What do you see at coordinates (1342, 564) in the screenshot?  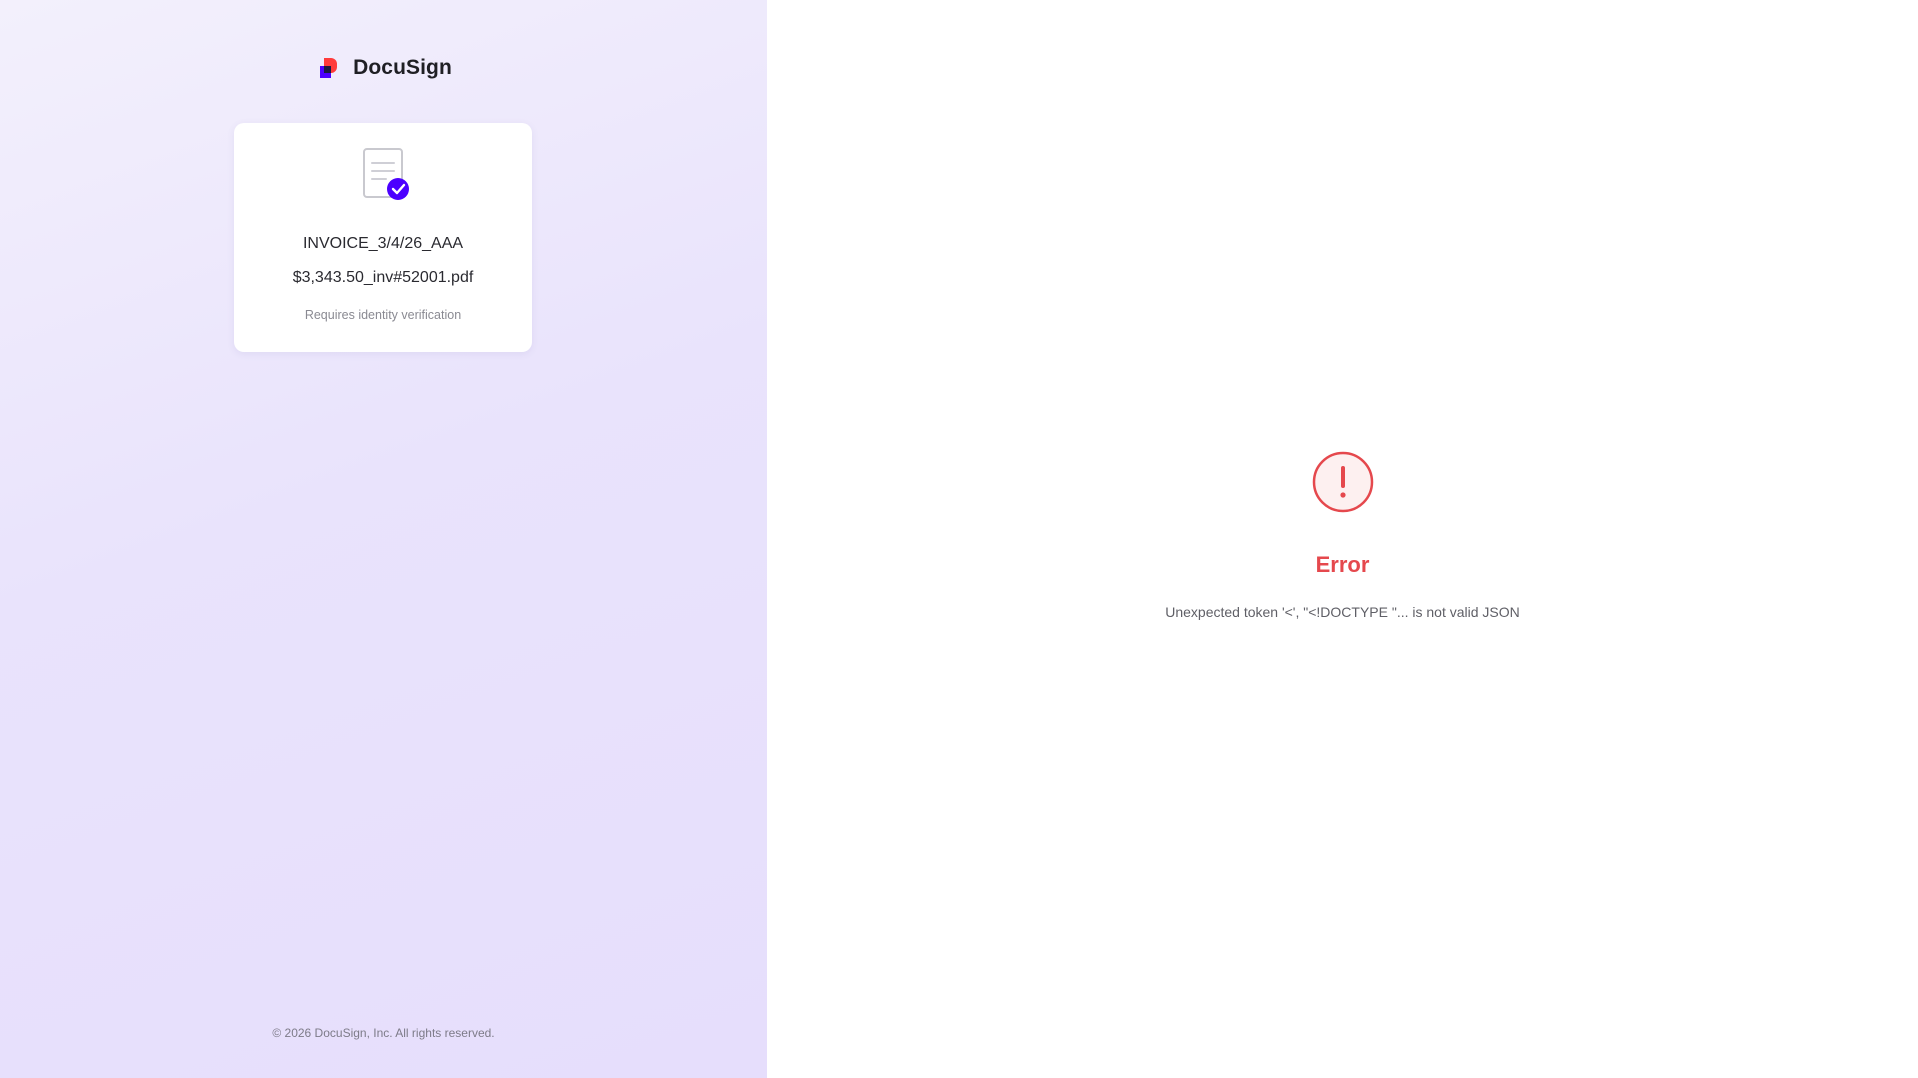 I see `error-title: Error` at bounding box center [1342, 564].